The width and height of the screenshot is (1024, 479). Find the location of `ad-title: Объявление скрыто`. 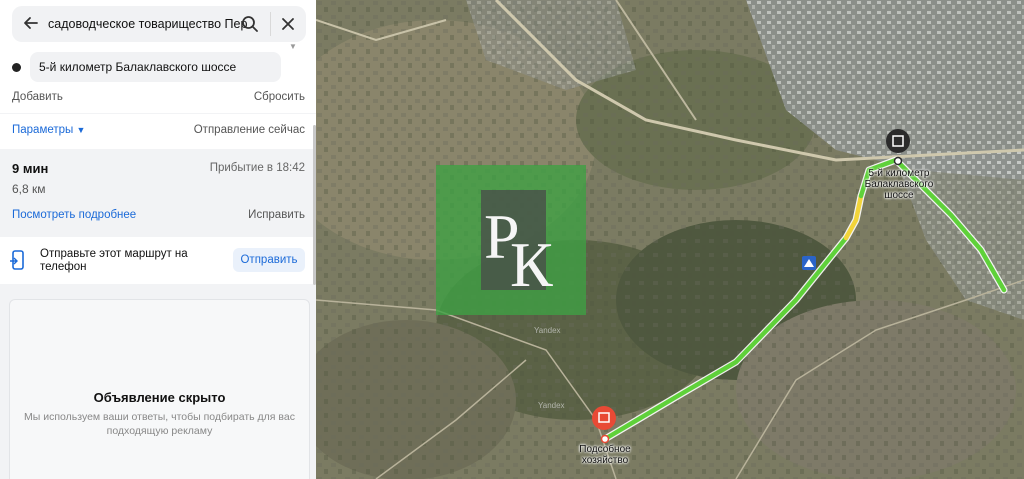

ad-title: Объявление скрыто is located at coordinates (159, 397).